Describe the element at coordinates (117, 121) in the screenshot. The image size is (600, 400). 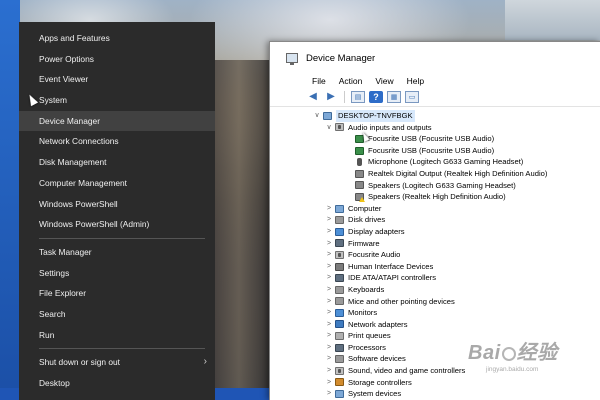
I see `menu-item-device-manager: Device Manager` at that location.